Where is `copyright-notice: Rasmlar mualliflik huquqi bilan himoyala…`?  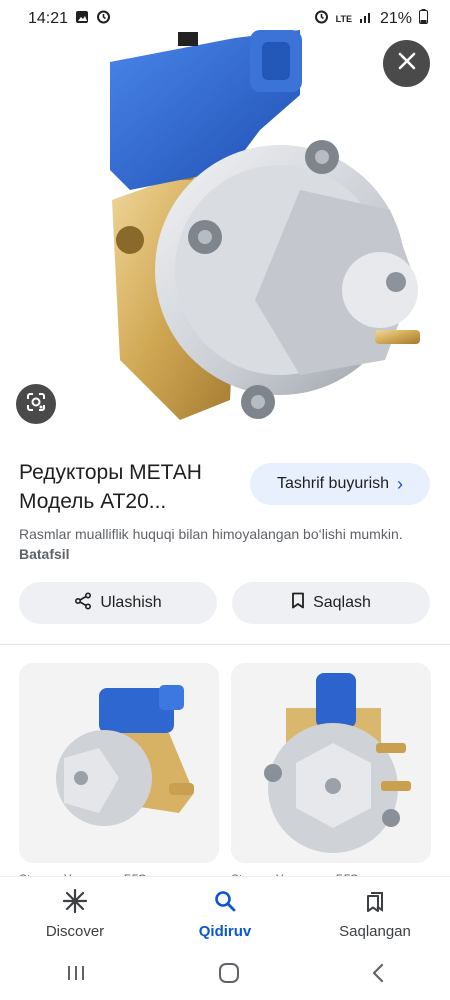 copyright-notice: Rasmlar mualliflik huquqi bilan himoyala… is located at coordinates (211, 544).